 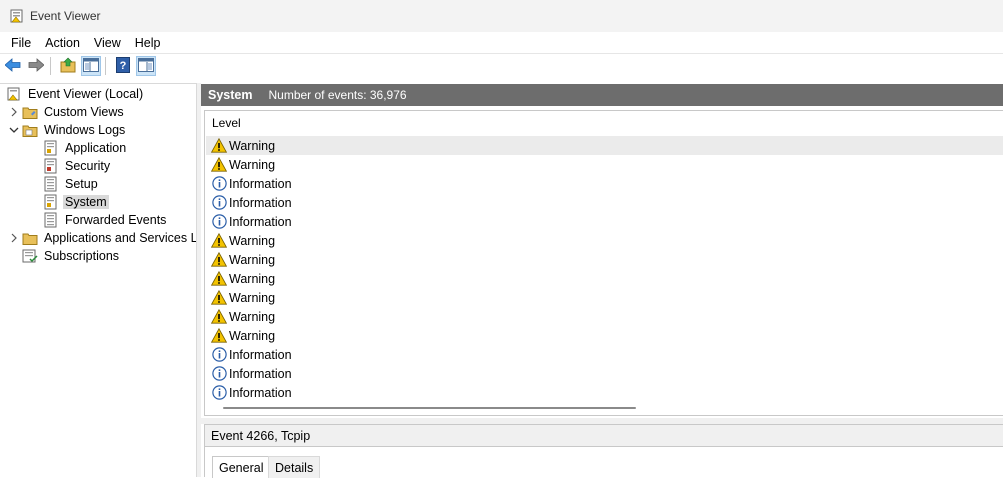 I want to click on event-count: Number of events: 36,976, so click(x=337, y=95).